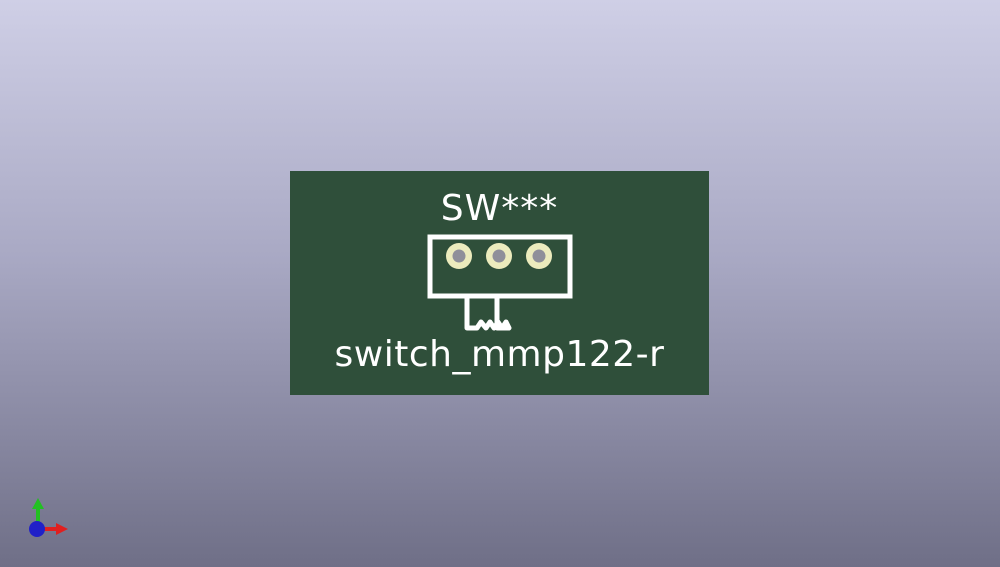 The width and height of the screenshot is (1000, 567). What do you see at coordinates (499, 354) in the screenshot?
I see `component-value-label: switch_mmp122-r` at bounding box center [499, 354].